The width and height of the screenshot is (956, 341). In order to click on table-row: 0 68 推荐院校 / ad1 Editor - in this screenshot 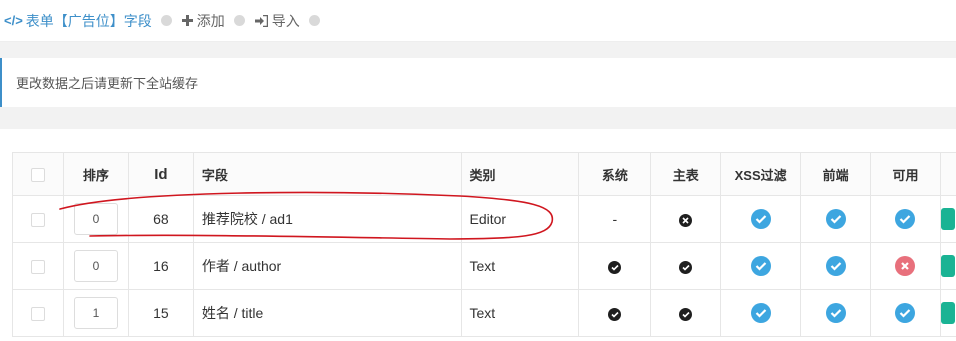, I will do `click(484, 219)`.